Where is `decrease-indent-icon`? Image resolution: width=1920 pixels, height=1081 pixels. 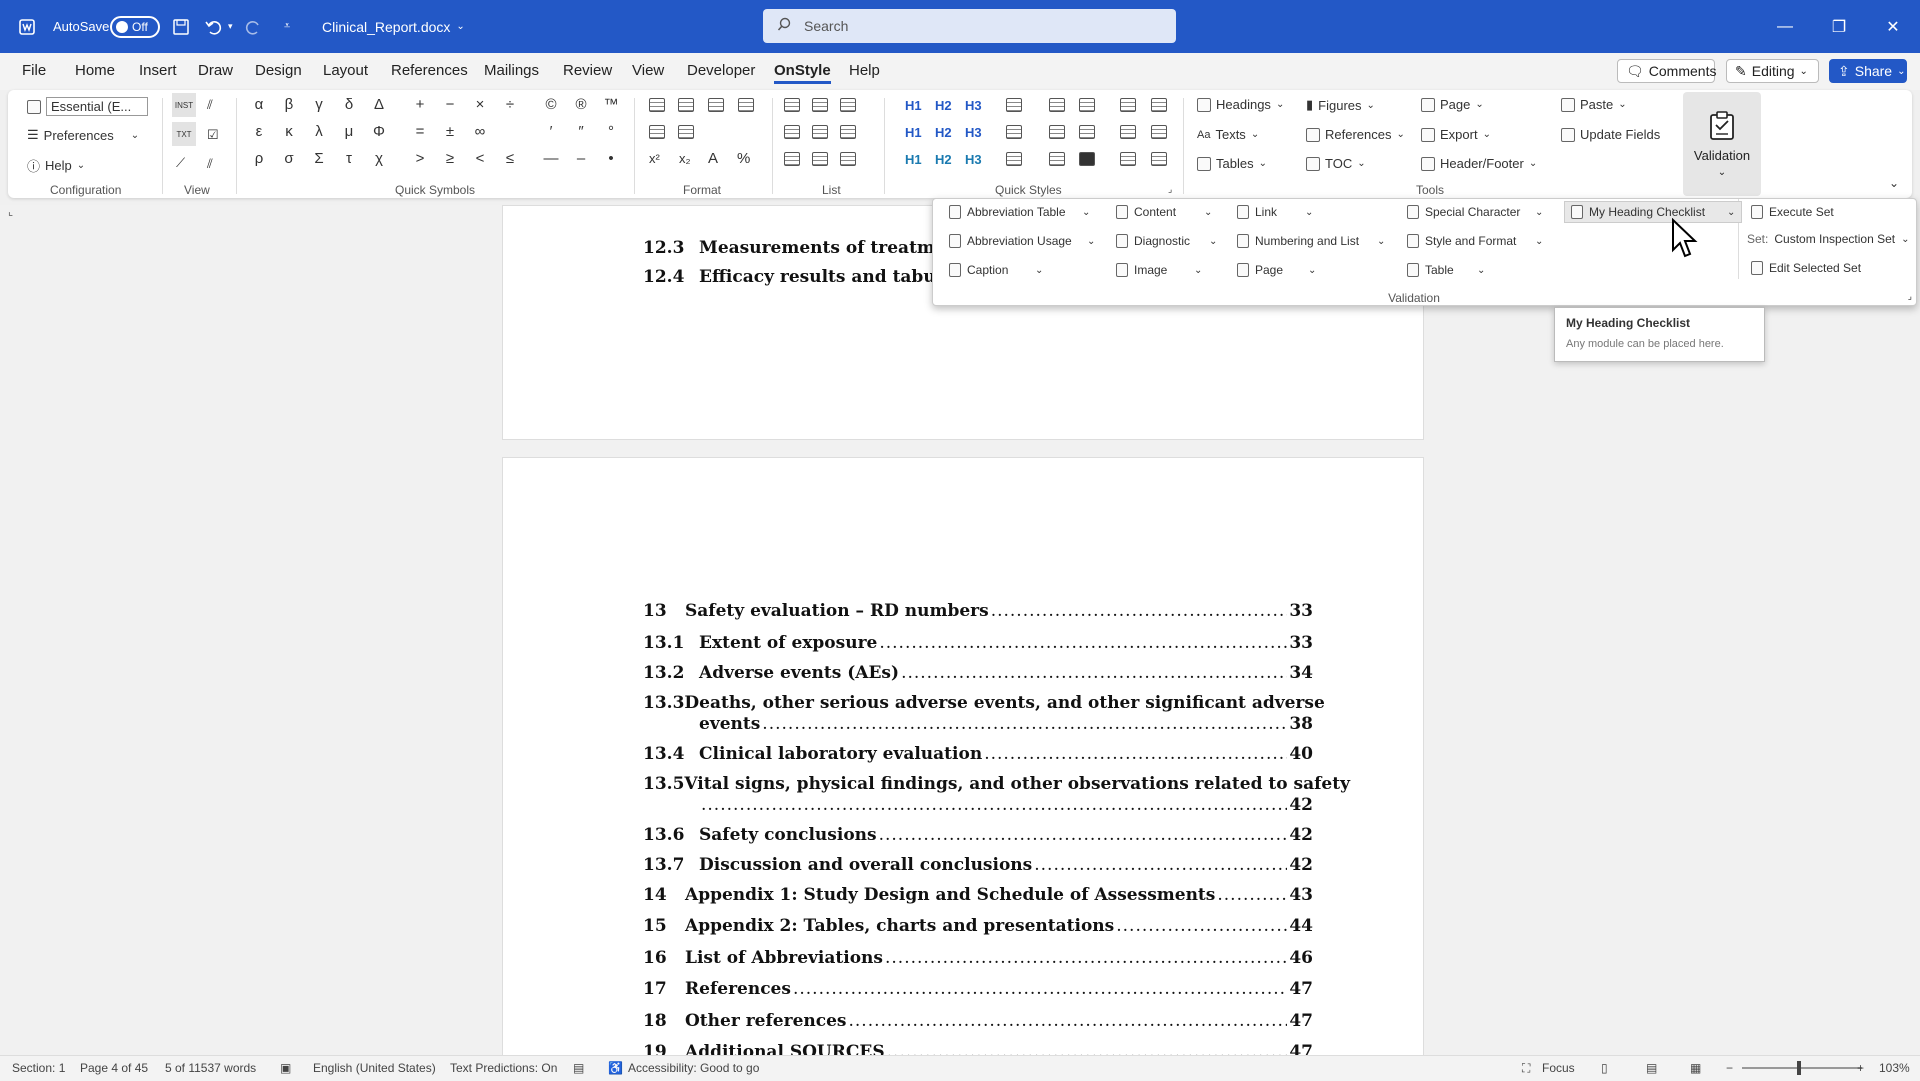 decrease-indent-icon is located at coordinates (792, 159).